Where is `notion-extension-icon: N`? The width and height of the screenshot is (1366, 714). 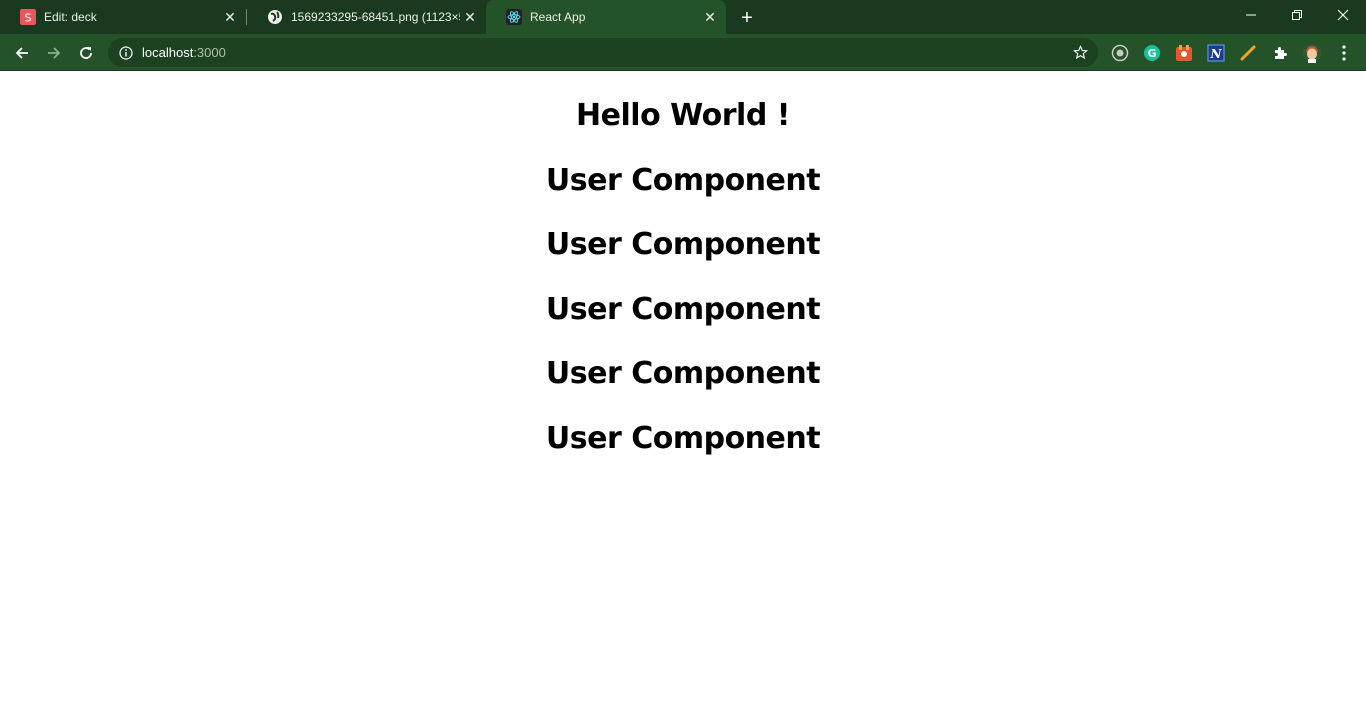
notion-extension-icon: N is located at coordinates (1216, 53).